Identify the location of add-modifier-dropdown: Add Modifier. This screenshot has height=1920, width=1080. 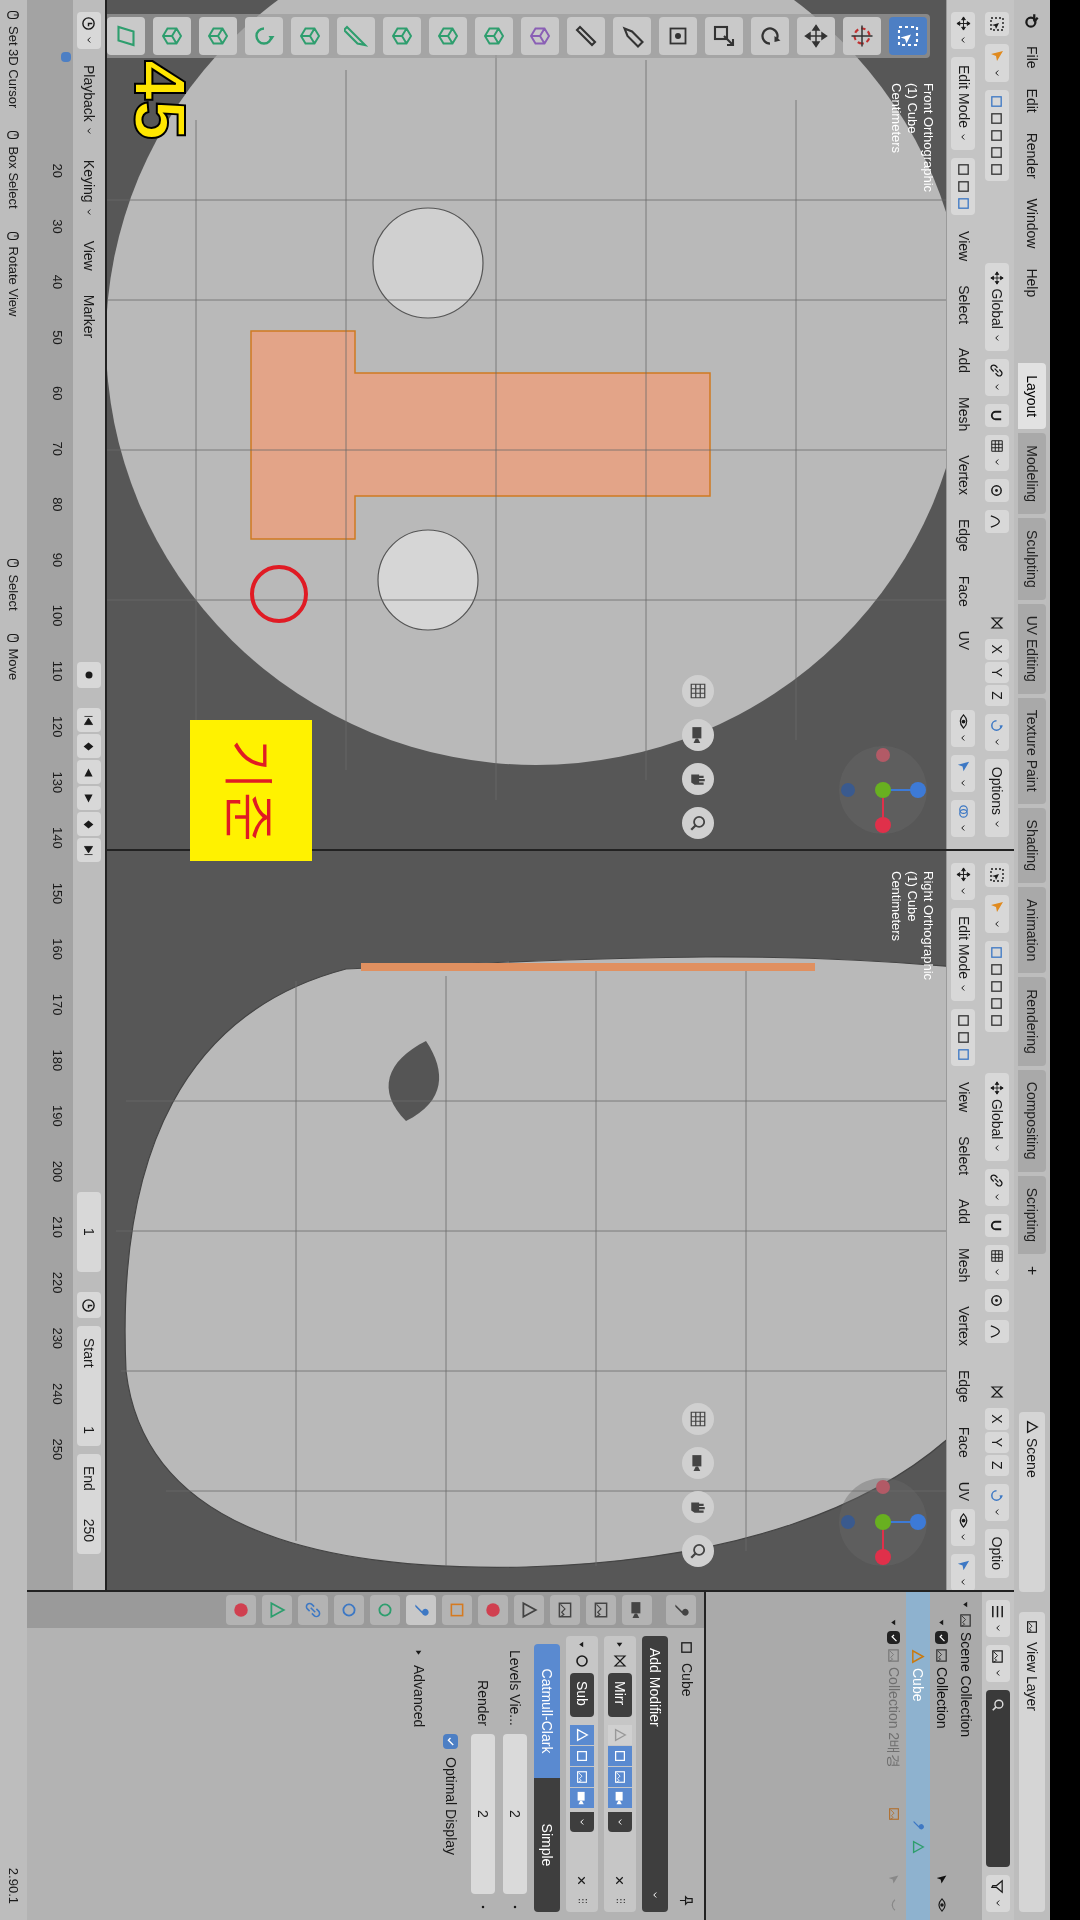
(655, 1774).